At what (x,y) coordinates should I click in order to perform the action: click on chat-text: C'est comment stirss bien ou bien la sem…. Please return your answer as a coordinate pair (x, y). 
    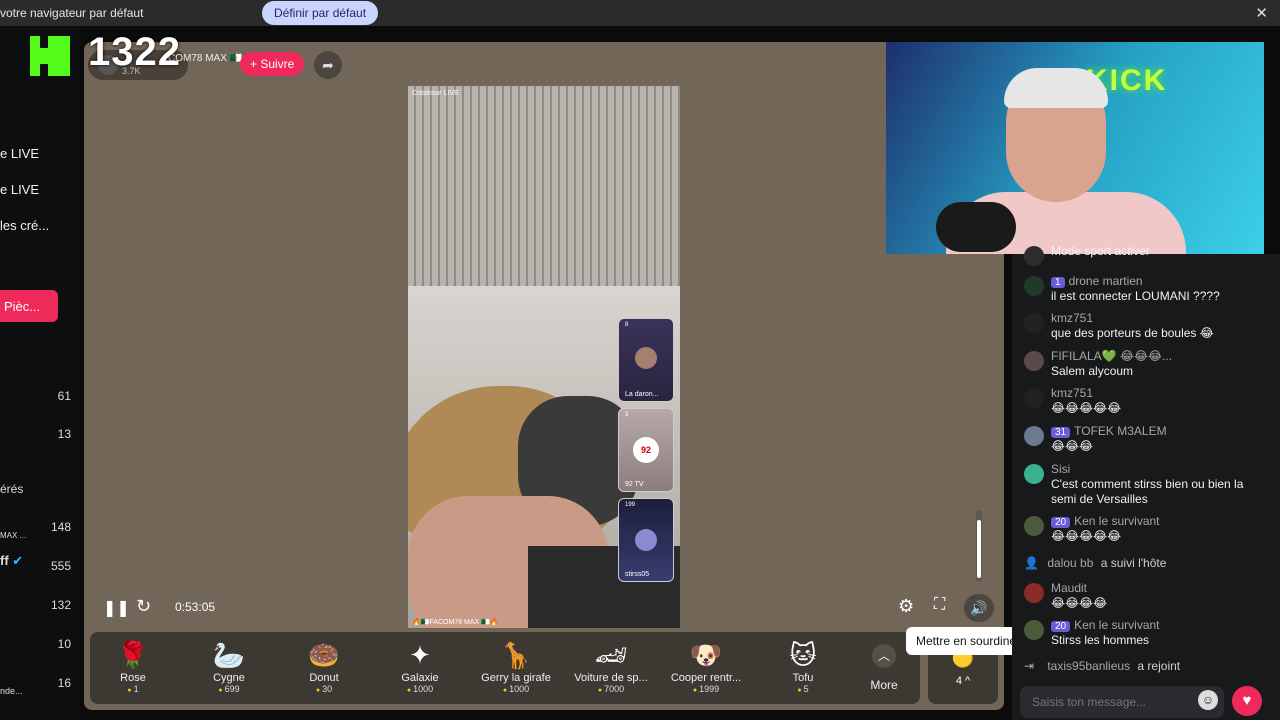
    Looking at the image, I should click on (1147, 491).